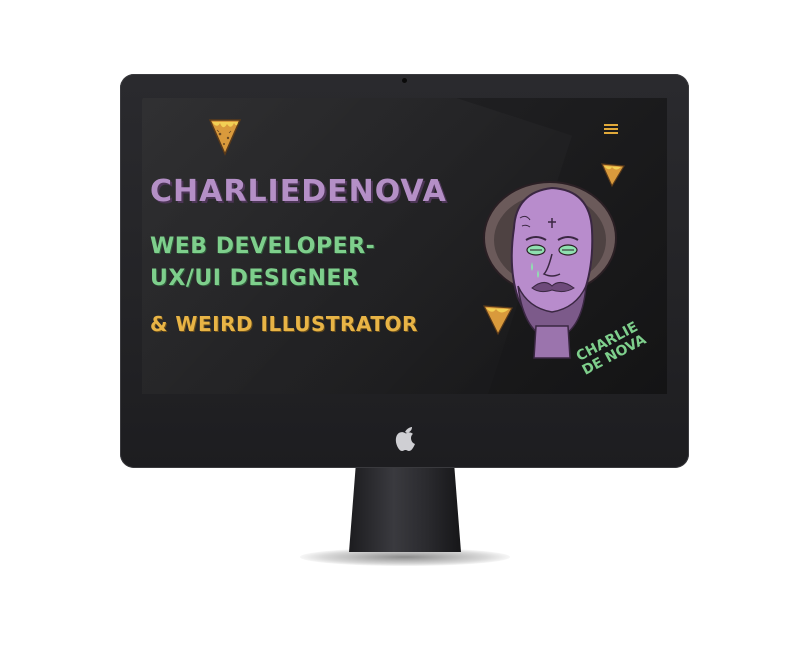  Describe the element at coordinates (405, 509) in the screenshot. I see `monitor-stand` at that location.